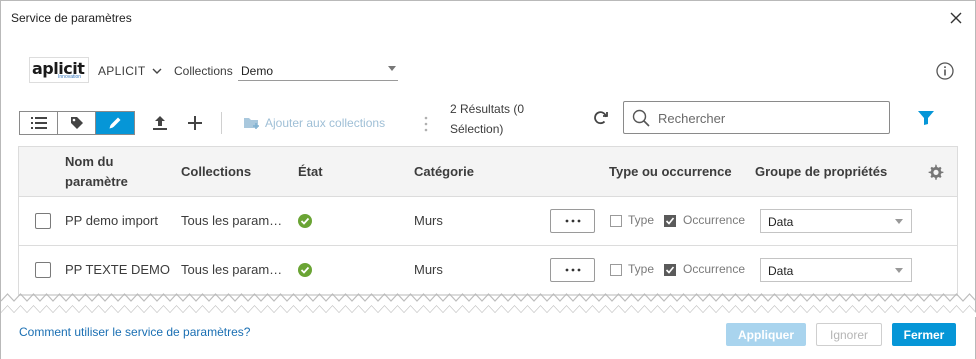 The width and height of the screenshot is (976, 359). Describe the element at coordinates (426, 124) in the screenshot. I see `more-vertical-icon` at that location.